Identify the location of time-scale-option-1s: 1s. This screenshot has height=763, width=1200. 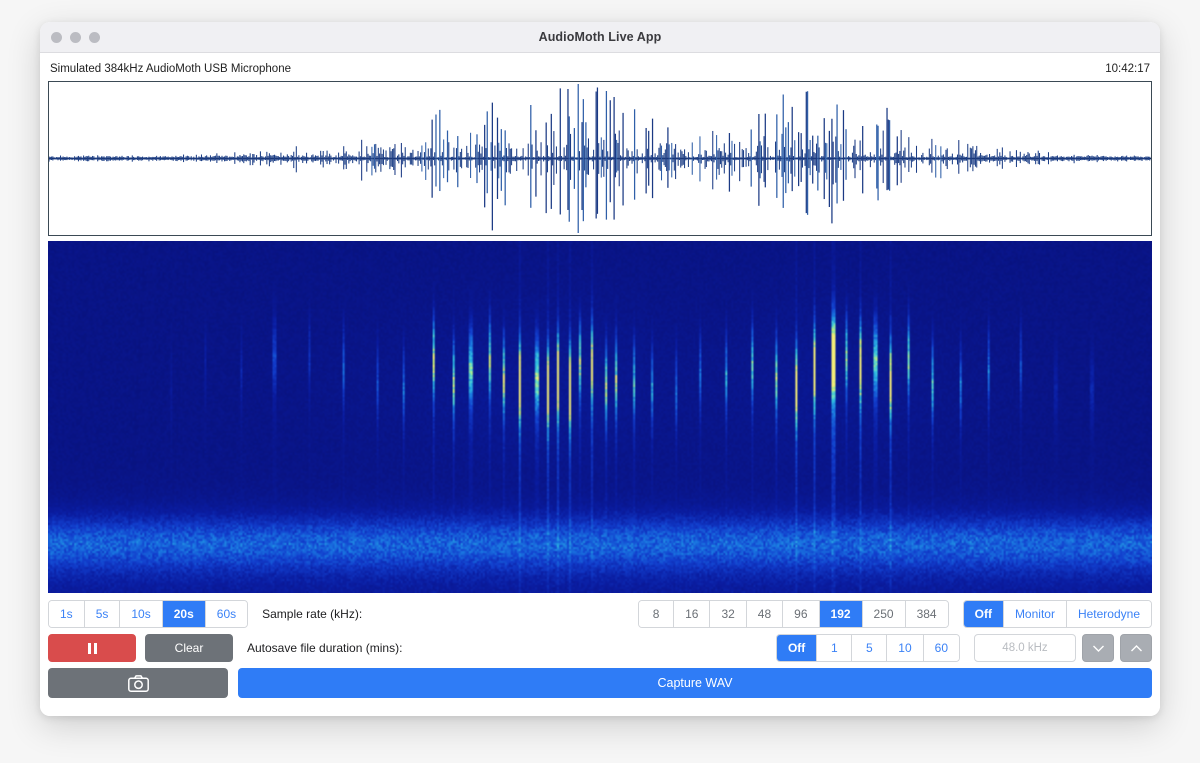
(67, 614).